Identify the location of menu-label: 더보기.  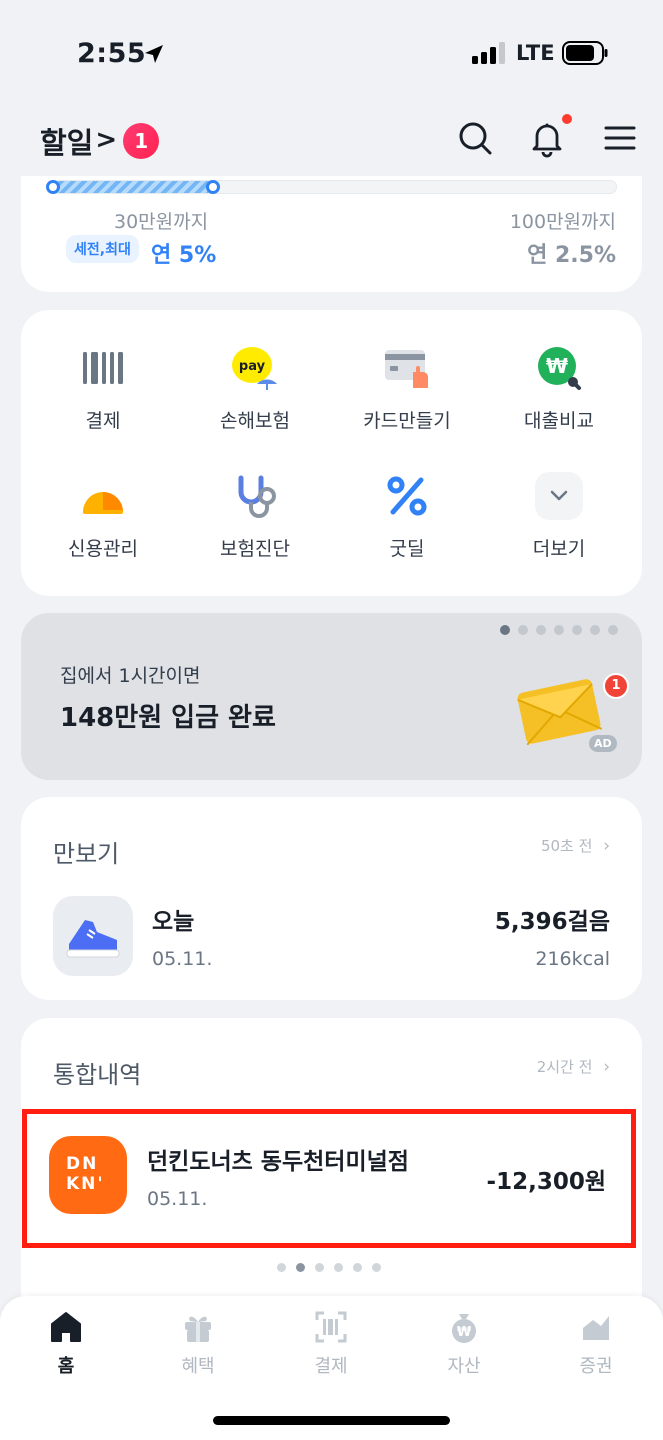
(559, 549).